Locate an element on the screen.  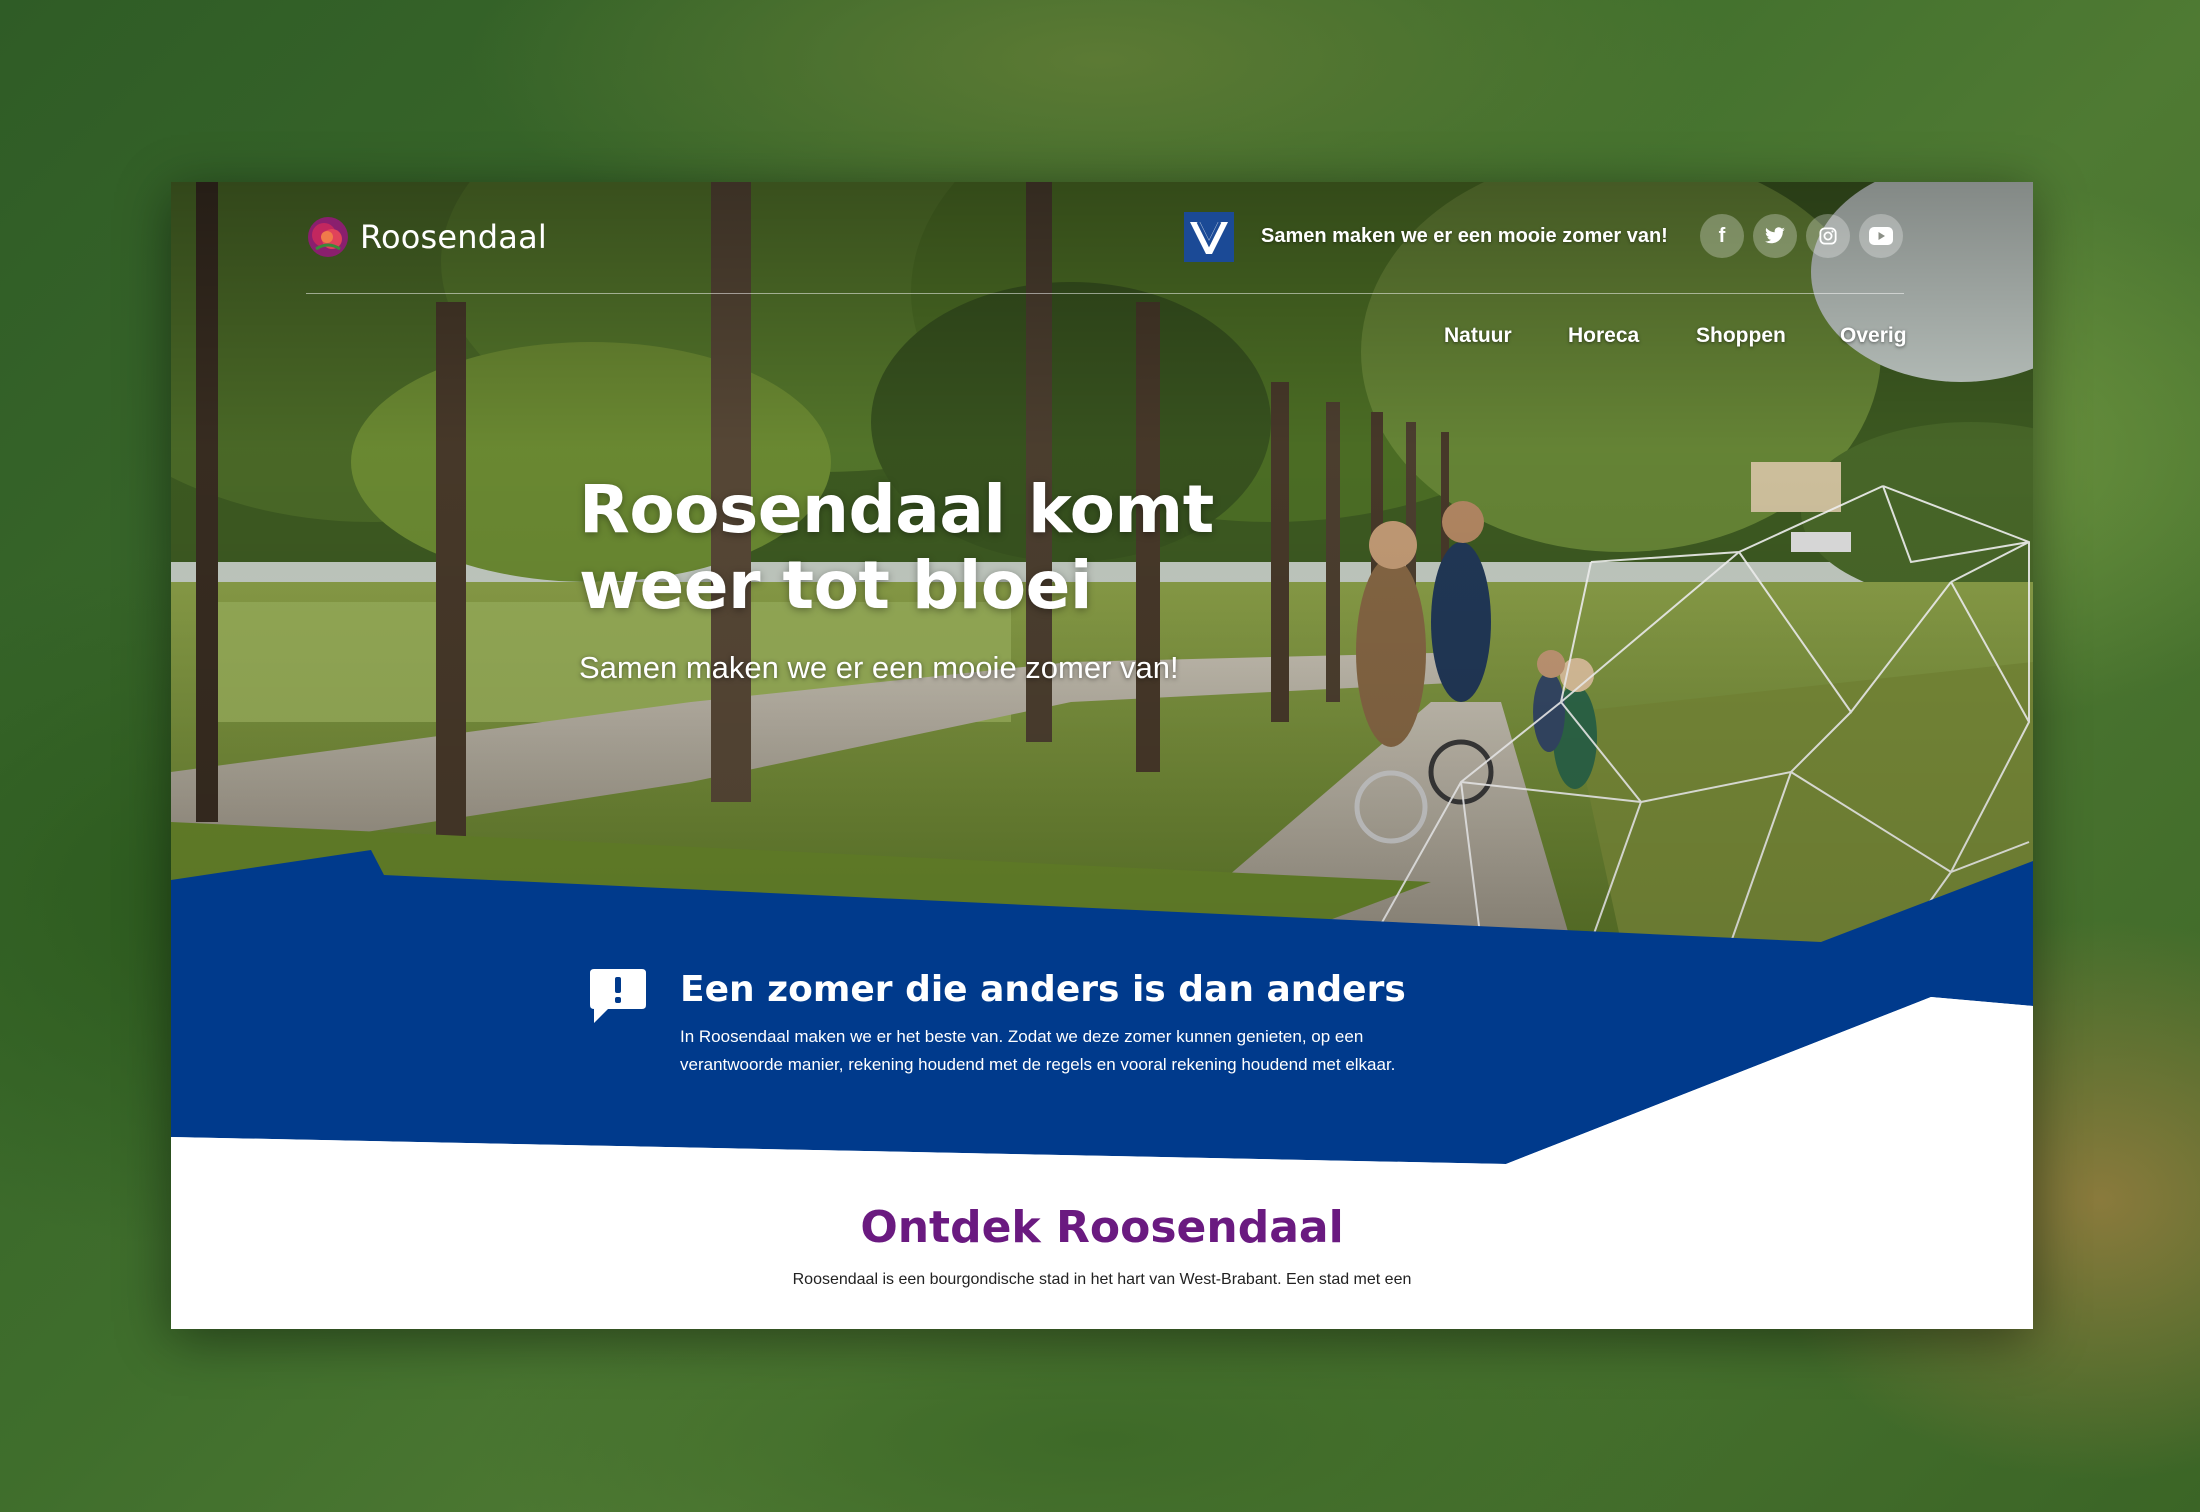
site-logo: Roosendaal is located at coordinates (426, 237).